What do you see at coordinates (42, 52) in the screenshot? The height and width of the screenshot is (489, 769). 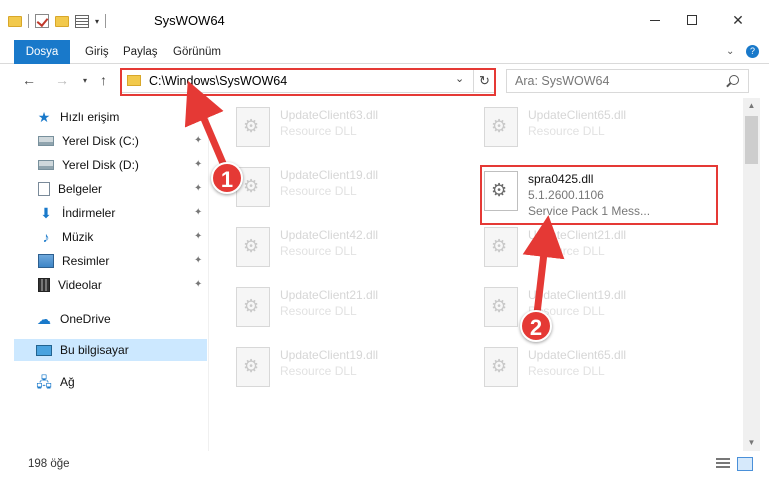 I see `tab-file: Dosya` at bounding box center [42, 52].